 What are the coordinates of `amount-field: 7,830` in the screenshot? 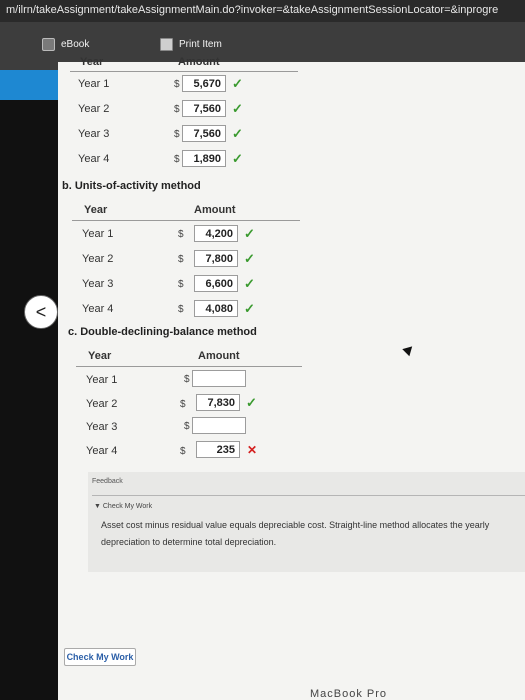 It's located at (218, 402).